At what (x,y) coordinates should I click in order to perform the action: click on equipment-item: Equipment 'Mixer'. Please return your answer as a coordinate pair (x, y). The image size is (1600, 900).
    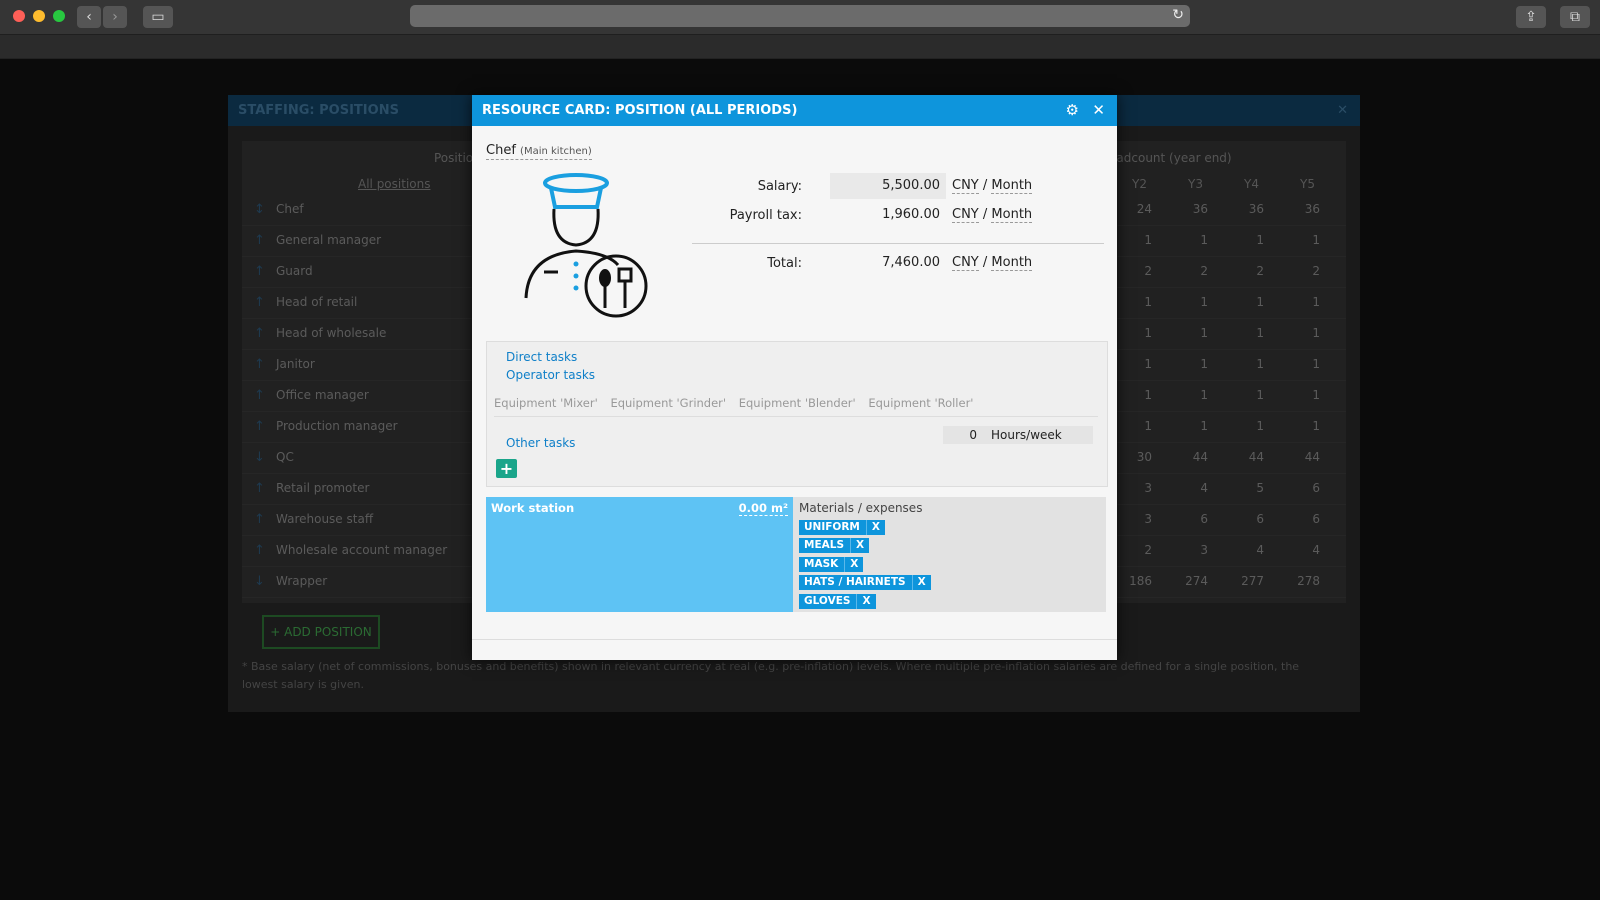
    Looking at the image, I should click on (546, 403).